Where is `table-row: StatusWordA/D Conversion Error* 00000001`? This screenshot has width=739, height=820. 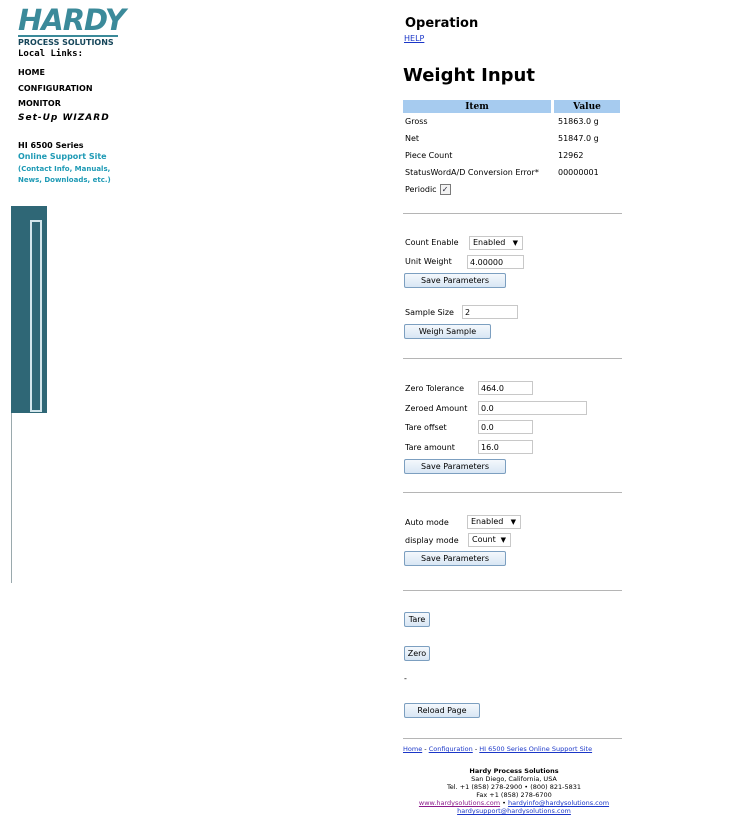 table-row: StatusWordA/D Conversion Error* 00000001 is located at coordinates (511, 172).